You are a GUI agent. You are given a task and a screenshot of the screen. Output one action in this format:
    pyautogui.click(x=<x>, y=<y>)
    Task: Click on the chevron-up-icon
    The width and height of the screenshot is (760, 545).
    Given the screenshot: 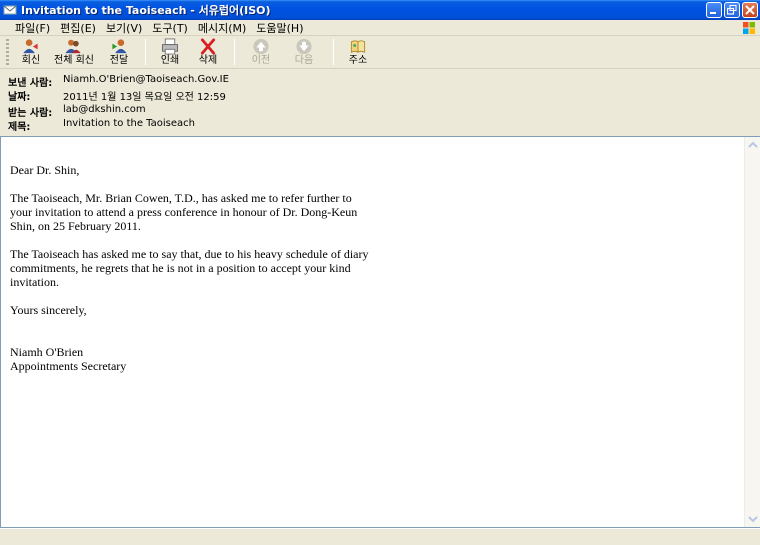 What is the action you would take?
    pyautogui.click(x=753, y=144)
    